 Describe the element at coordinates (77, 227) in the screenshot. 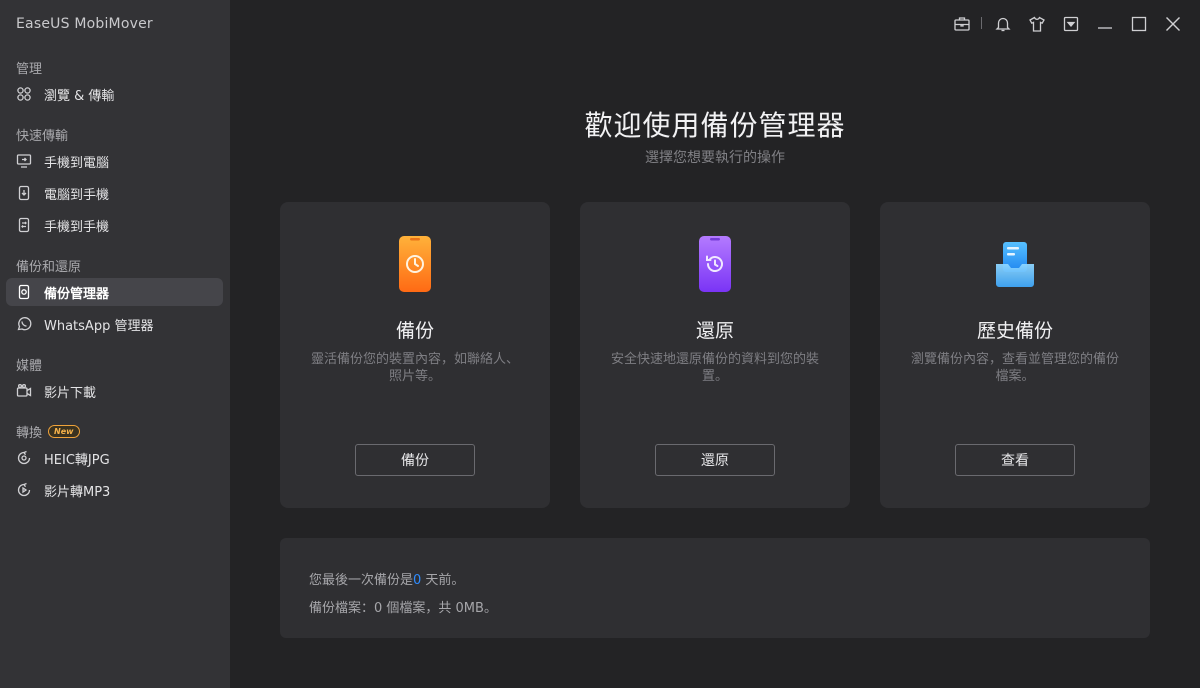

I see `sidebar-item-label: 手機到手機` at that location.